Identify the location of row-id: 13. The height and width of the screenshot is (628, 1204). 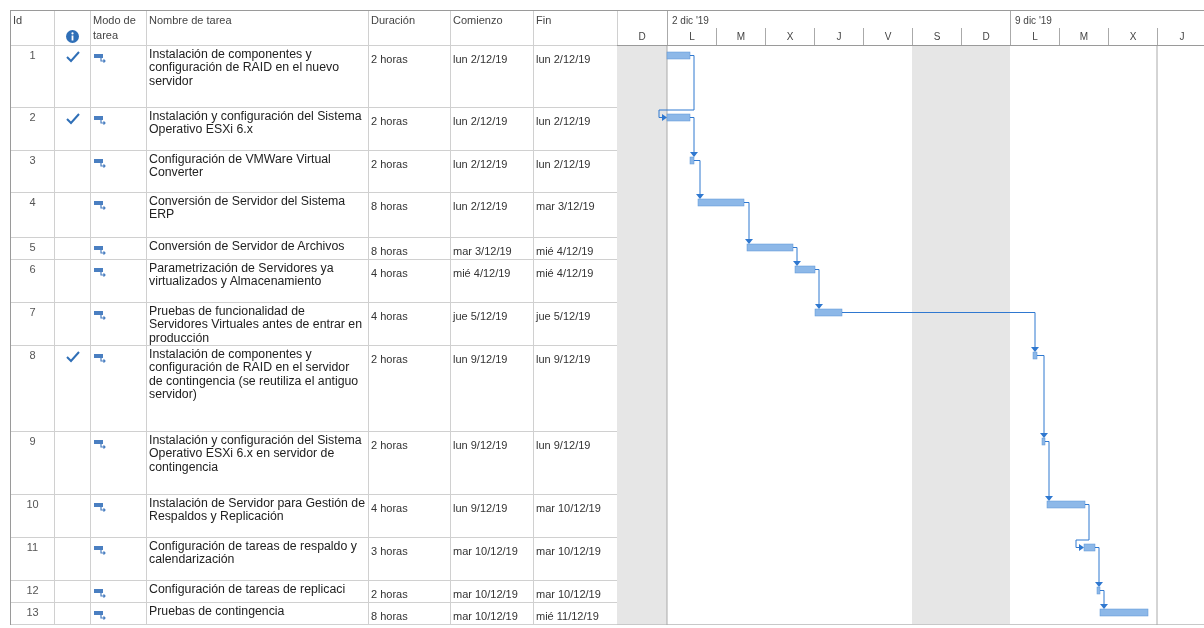
(32, 612).